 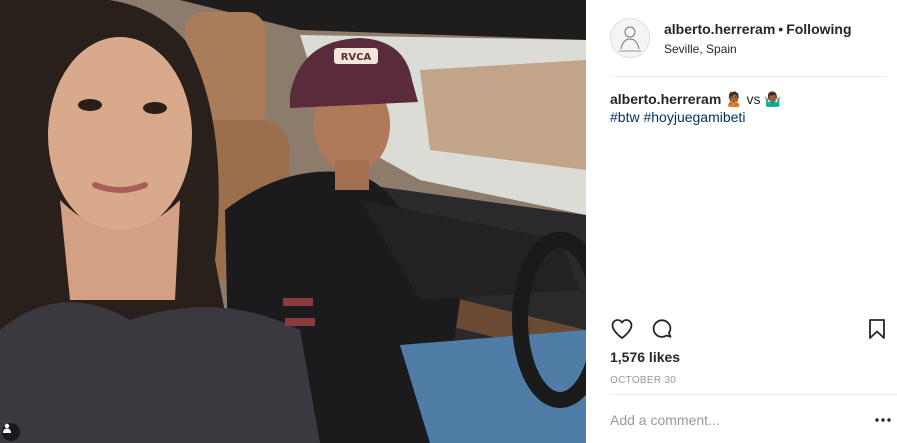 I want to click on svg-text: RVCA, so click(x=356, y=57).